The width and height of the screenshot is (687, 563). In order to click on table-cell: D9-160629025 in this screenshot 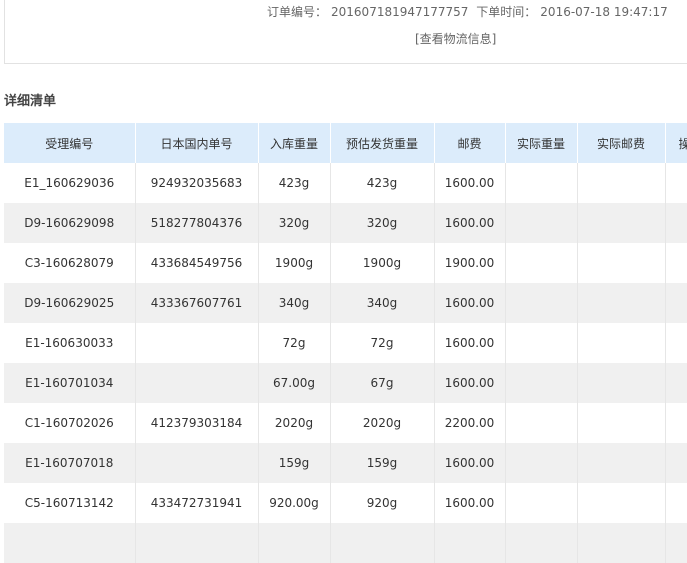, I will do `click(70, 303)`.